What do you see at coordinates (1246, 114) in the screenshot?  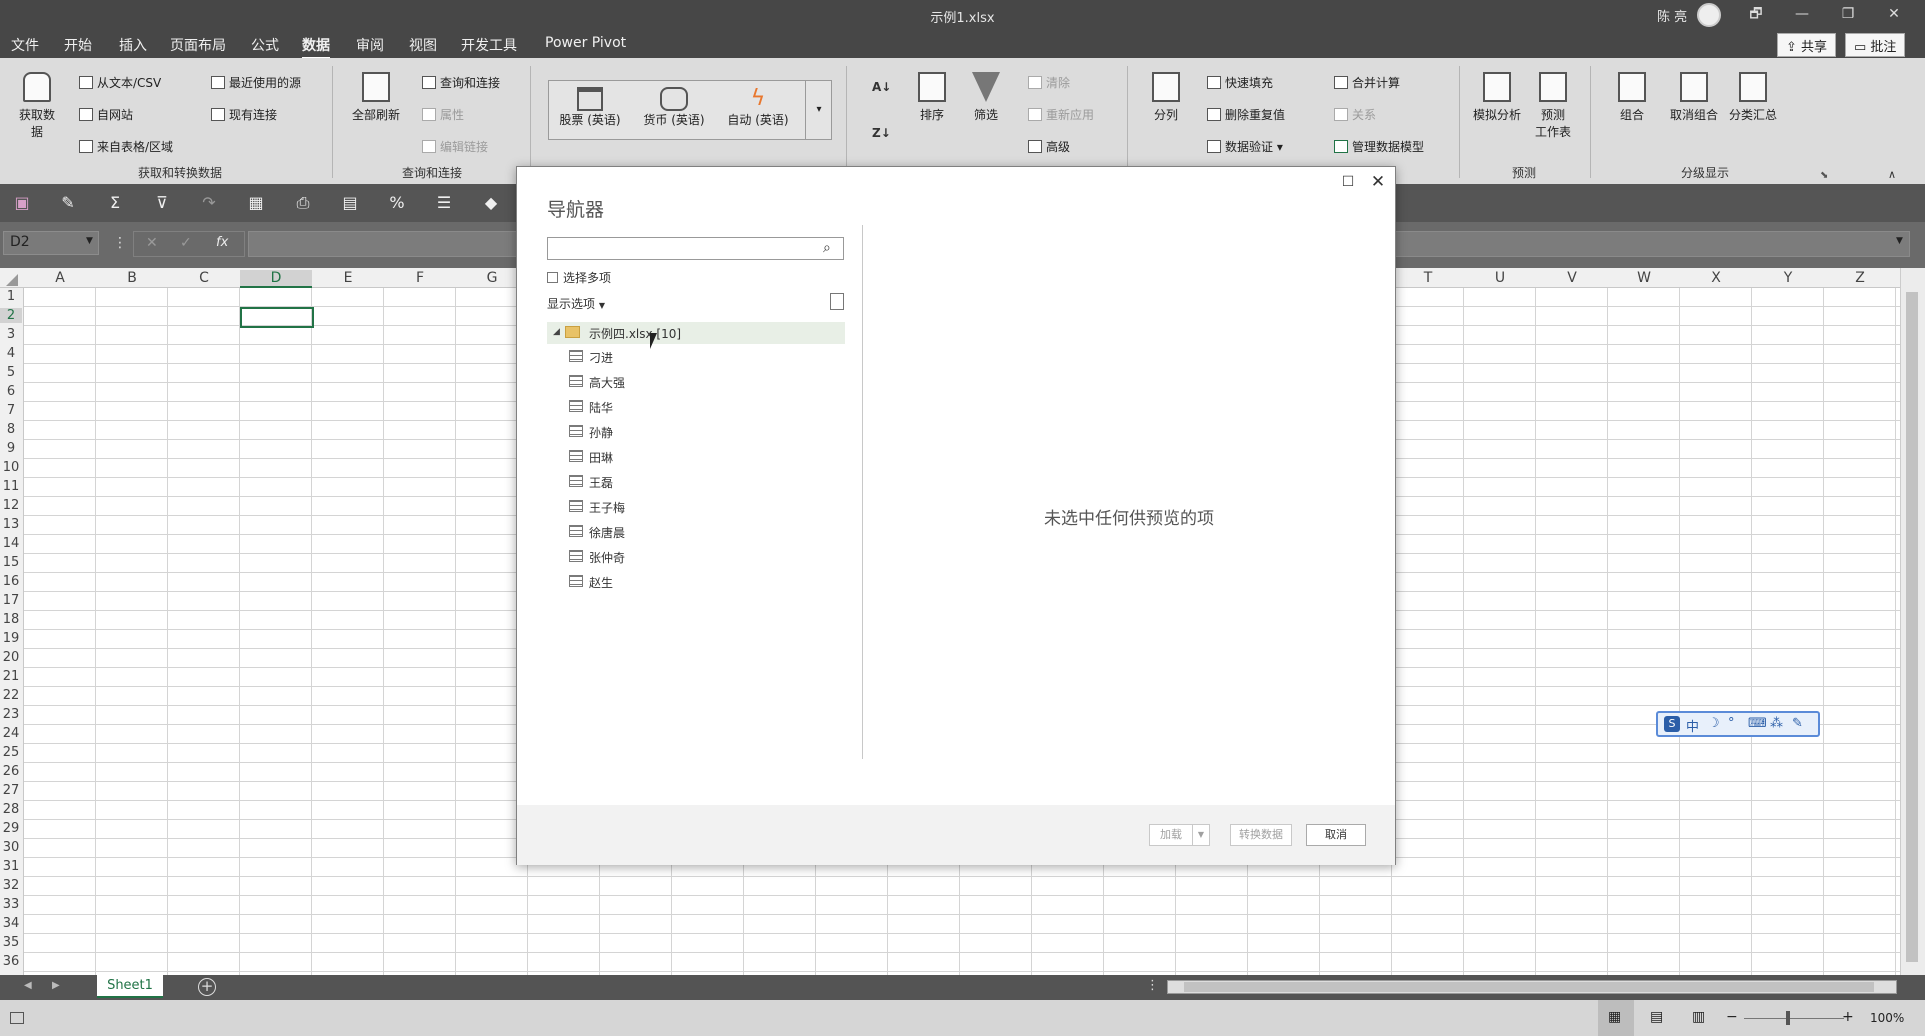 I see `remove-duplicates-button: 删除重复值` at bounding box center [1246, 114].